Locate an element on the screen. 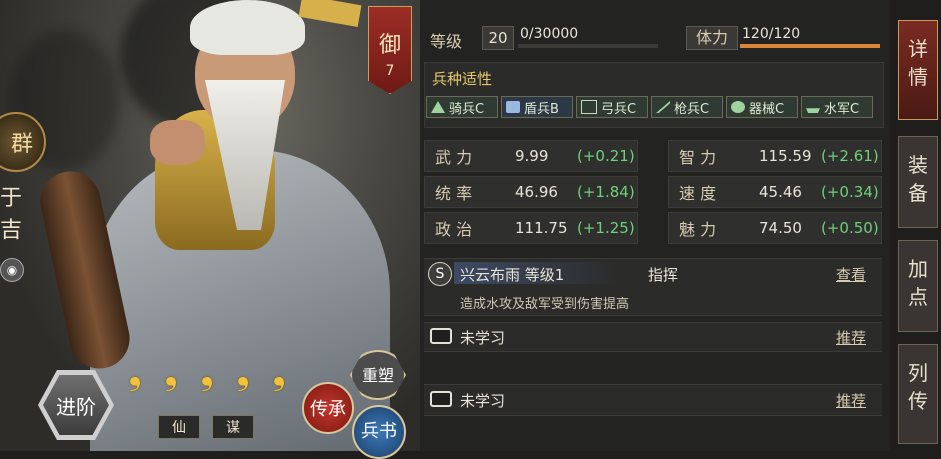 The image size is (941, 459). troop-shield: 盾兵B is located at coordinates (537, 107).